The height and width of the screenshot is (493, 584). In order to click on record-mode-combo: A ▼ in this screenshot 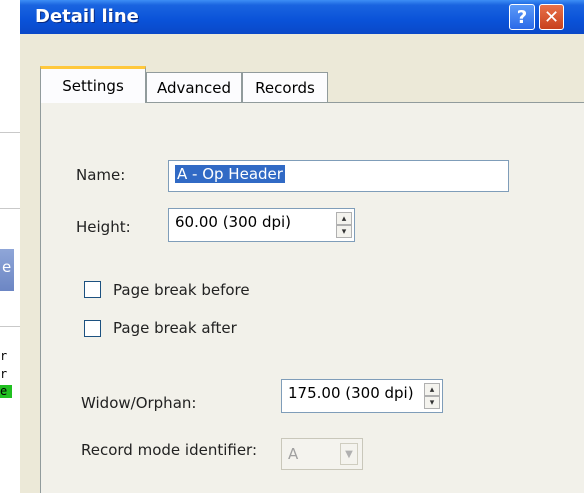, I will do `click(322, 454)`.